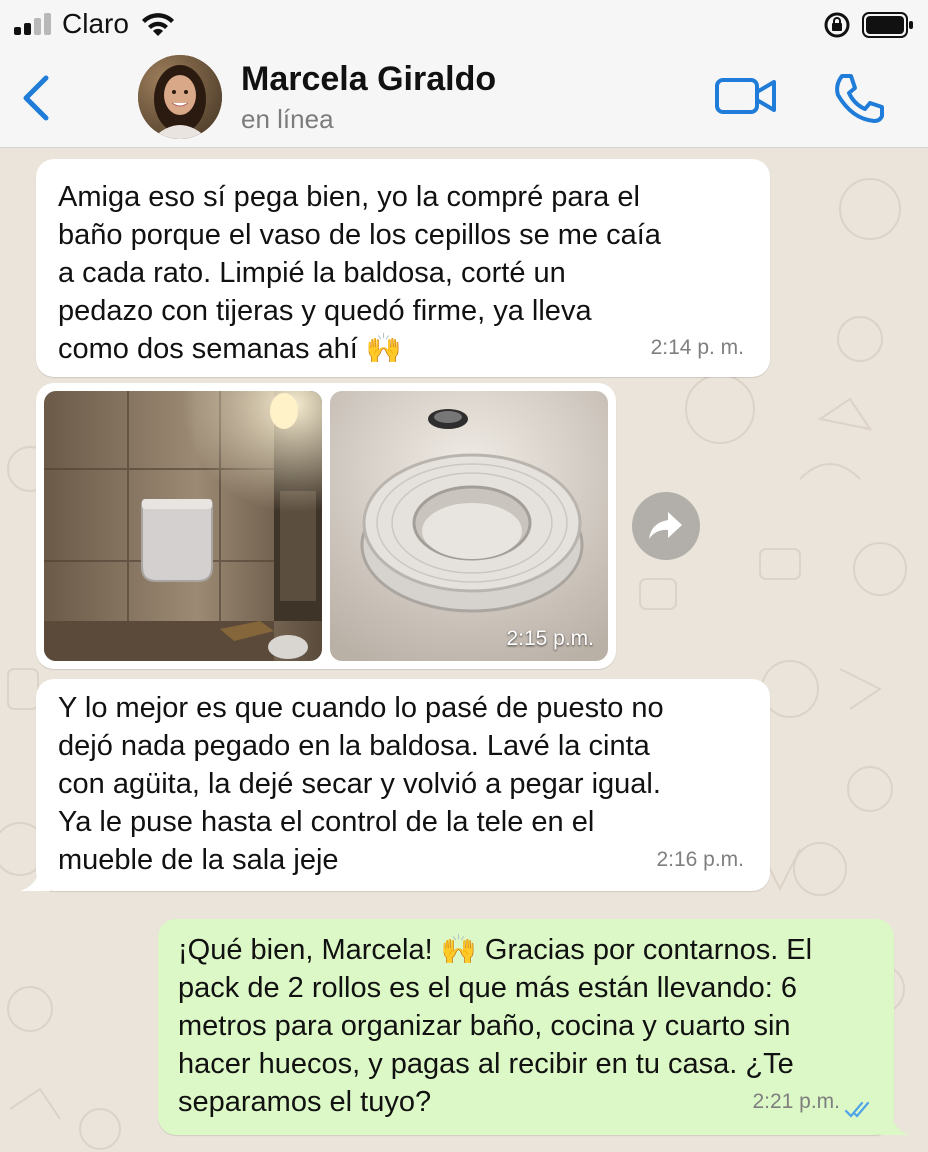 This screenshot has height=1152, width=928. What do you see at coordinates (746, 96) in the screenshot?
I see `video-call-button` at bounding box center [746, 96].